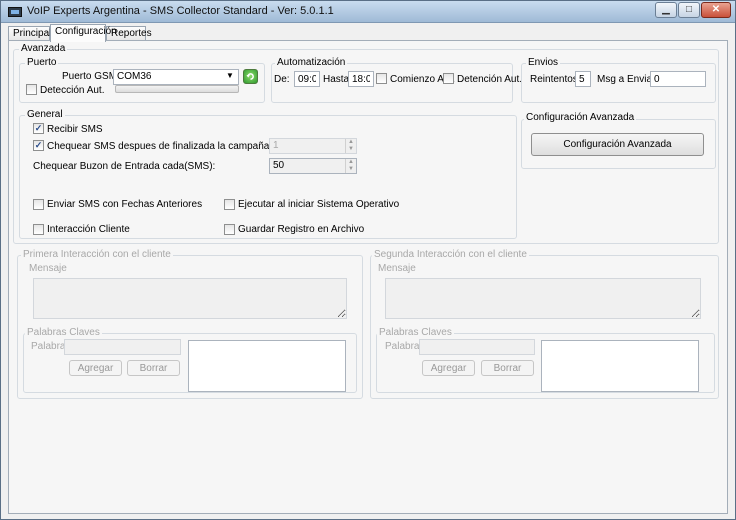  Describe the element at coordinates (88, 229) in the screenshot. I see `interaccion-cliente-label: Interacción Cliente` at that location.